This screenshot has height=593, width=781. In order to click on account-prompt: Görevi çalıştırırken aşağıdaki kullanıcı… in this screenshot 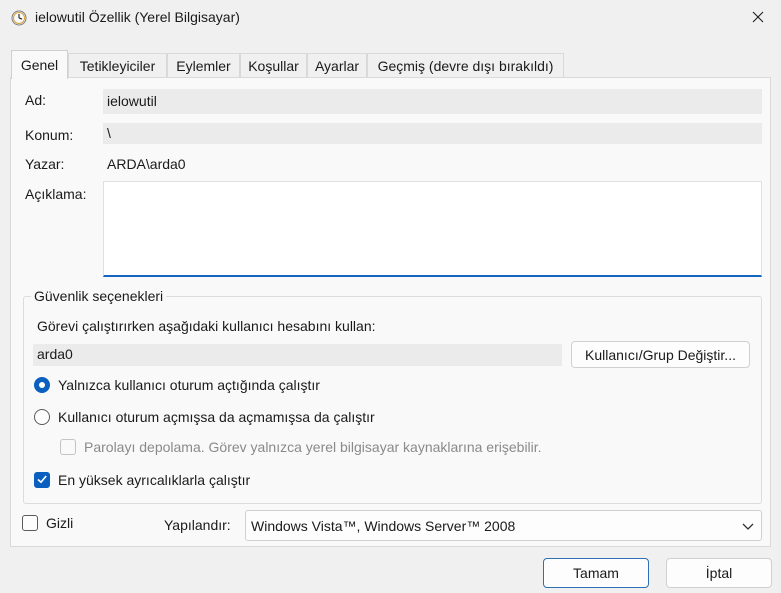, I will do `click(206, 326)`.